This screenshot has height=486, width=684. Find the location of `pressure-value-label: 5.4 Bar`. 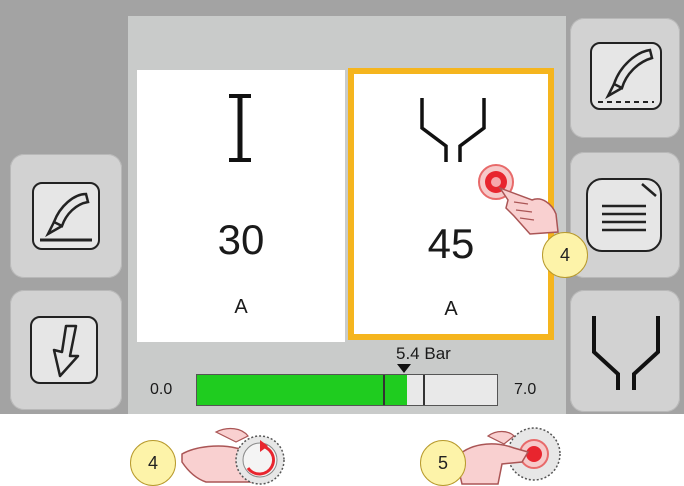

pressure-value-label: 5.4 Bar is located at coordinates (423, 353).